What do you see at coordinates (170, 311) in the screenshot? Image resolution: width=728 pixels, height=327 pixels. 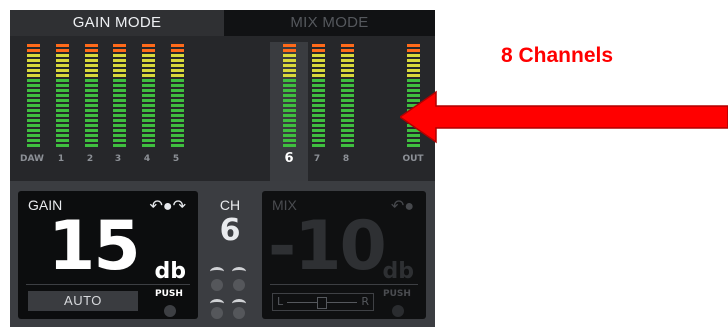 I see `gain-push-button` at bounding box center [170, 311].